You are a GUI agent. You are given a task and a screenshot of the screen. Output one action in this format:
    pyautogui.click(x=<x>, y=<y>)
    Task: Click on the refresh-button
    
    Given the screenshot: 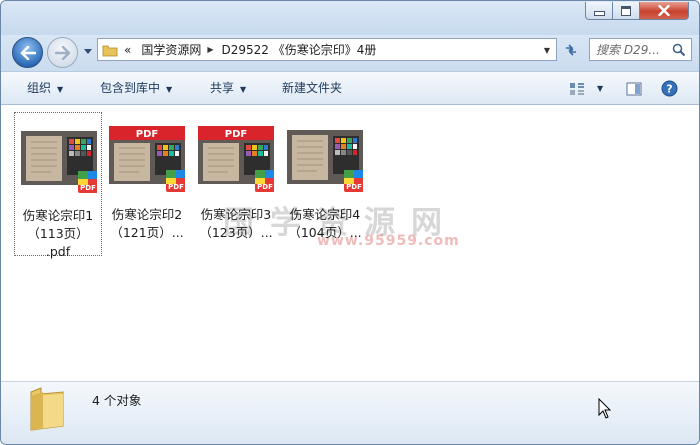 What is the action you would take?
    pyautogui.click(x=571, y=49)
    